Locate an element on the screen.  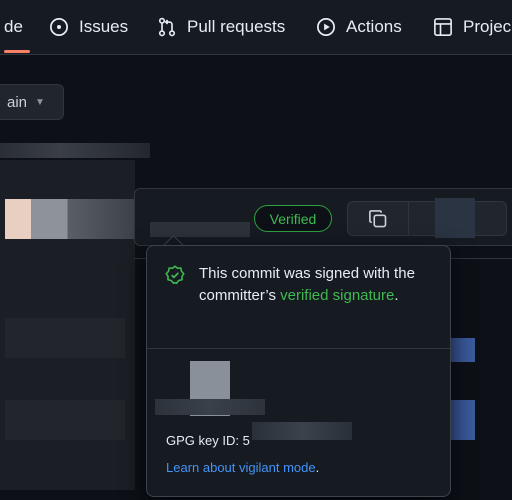
learn-vigilant-mode-link: Learn about vigilant mode is located at coordinates (241, 467).